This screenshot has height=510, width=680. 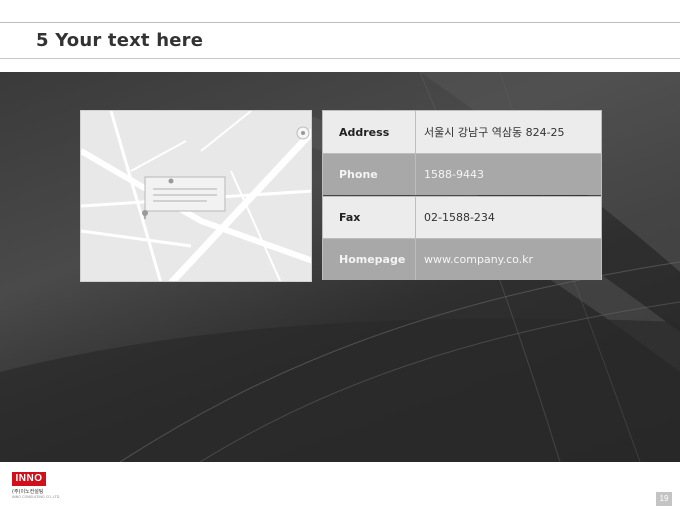 I want to click on page-title: 5 Your text here, so click(x=120, y=40).